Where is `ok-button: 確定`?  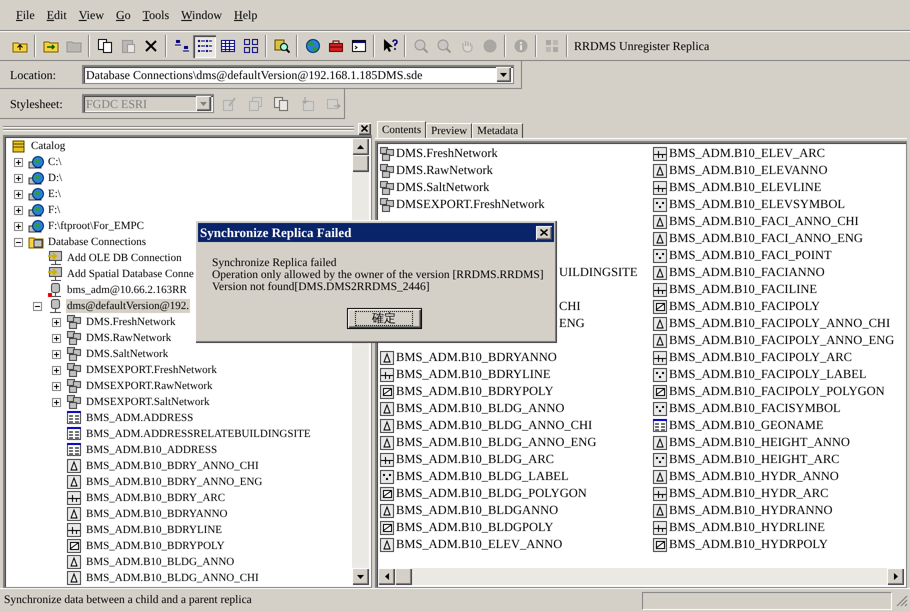 ok-button: 確定 is located at coordinates (384, 318).